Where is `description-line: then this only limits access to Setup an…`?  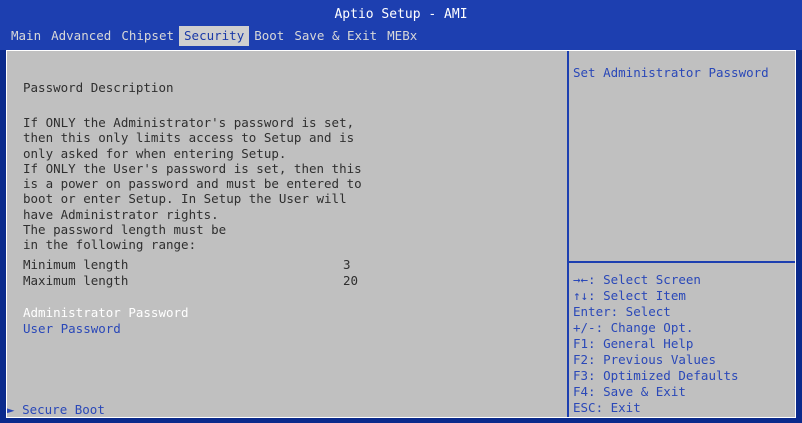
description-line: then this only limits access to Setup an… is located at coordinates (189, 138).